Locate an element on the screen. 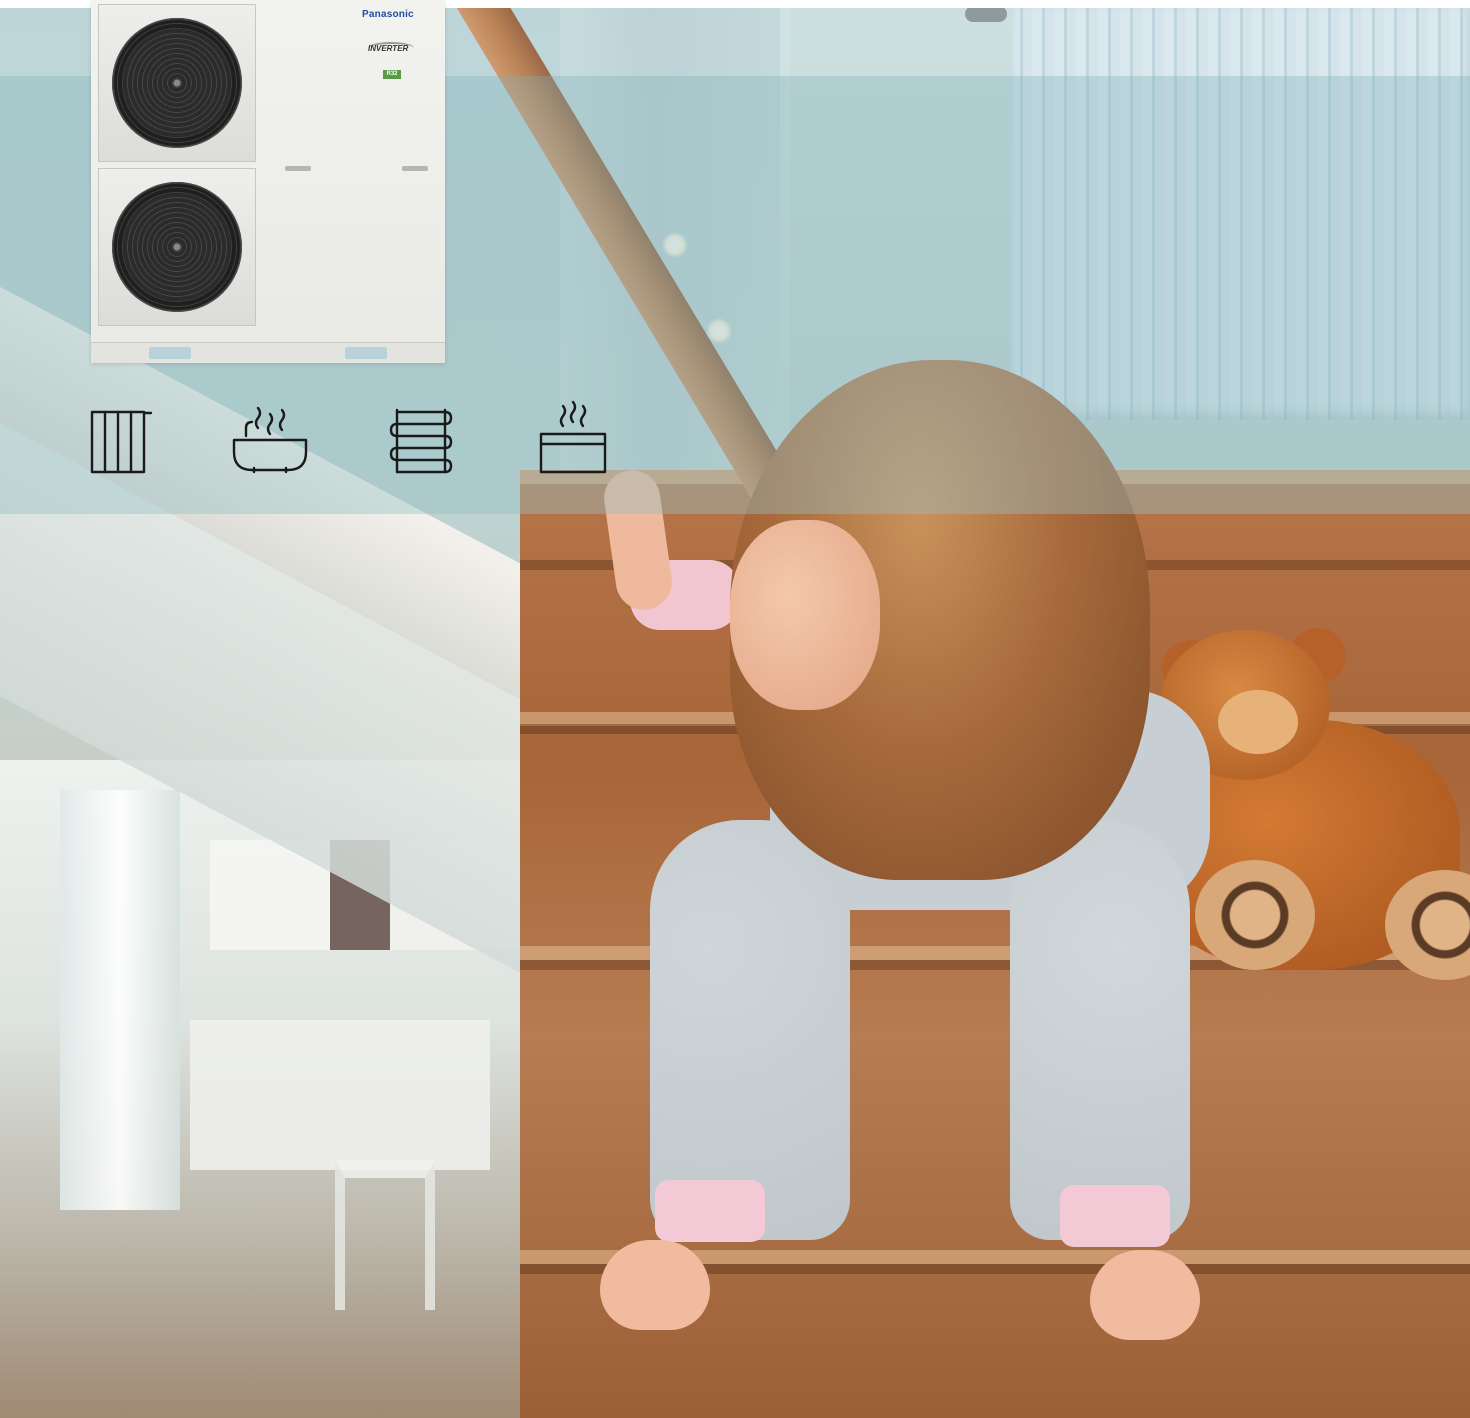  heat-pump-base is located at coordinates (268, 352).